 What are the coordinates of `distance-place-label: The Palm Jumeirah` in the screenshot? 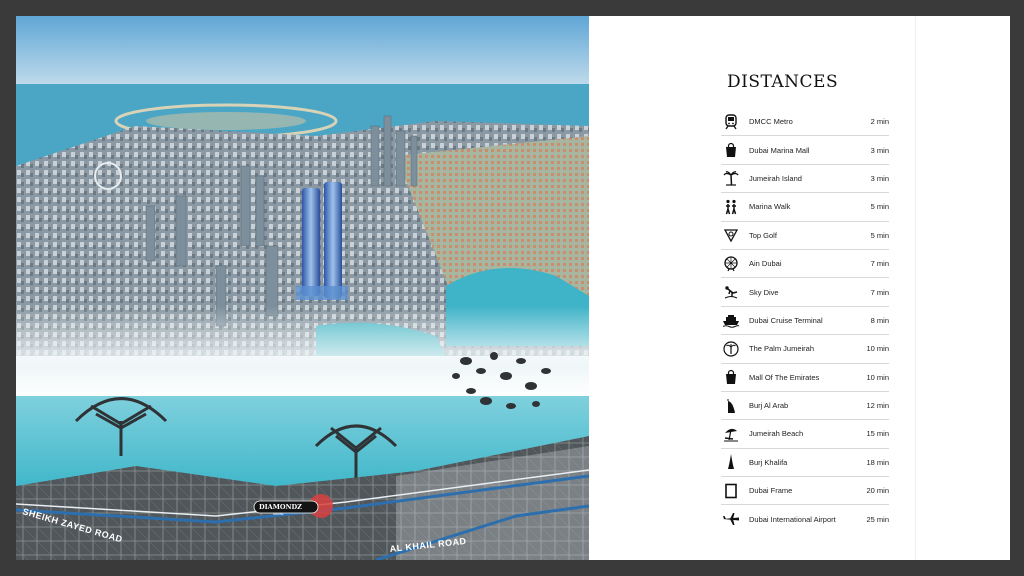 It's located at (782, 349).